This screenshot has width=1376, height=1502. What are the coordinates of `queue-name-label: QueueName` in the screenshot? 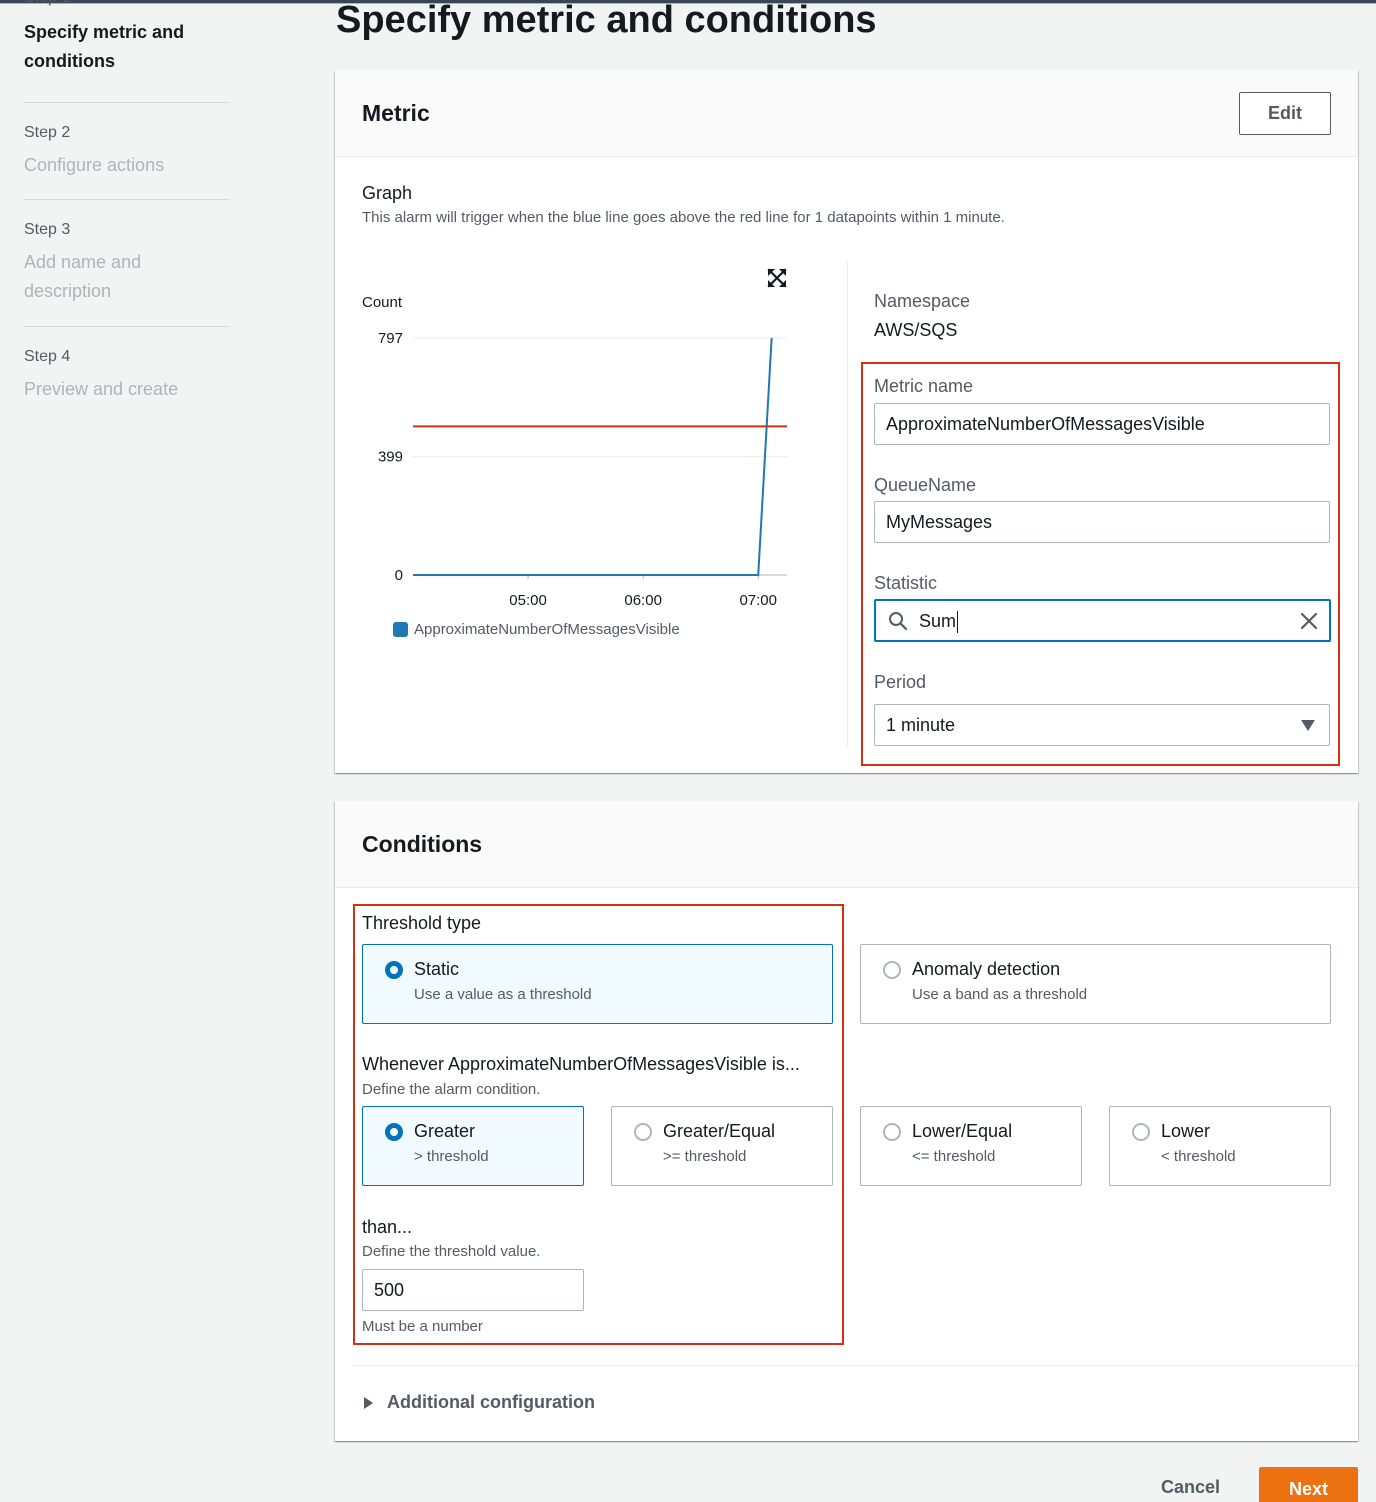 It's located at (925, 485).